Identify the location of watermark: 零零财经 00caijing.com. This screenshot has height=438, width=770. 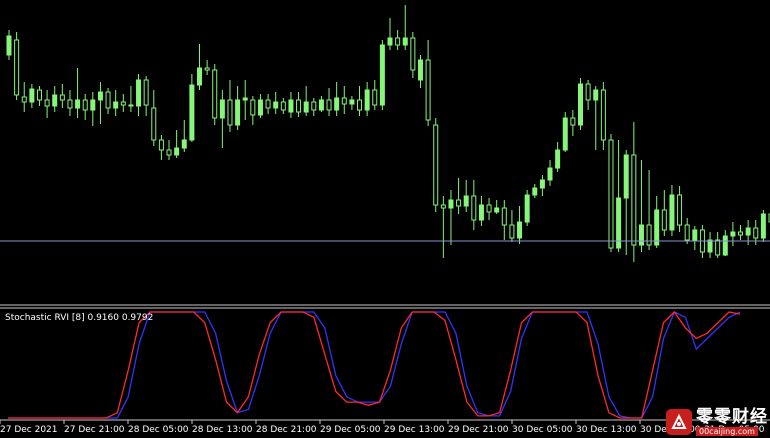
(717, 422).